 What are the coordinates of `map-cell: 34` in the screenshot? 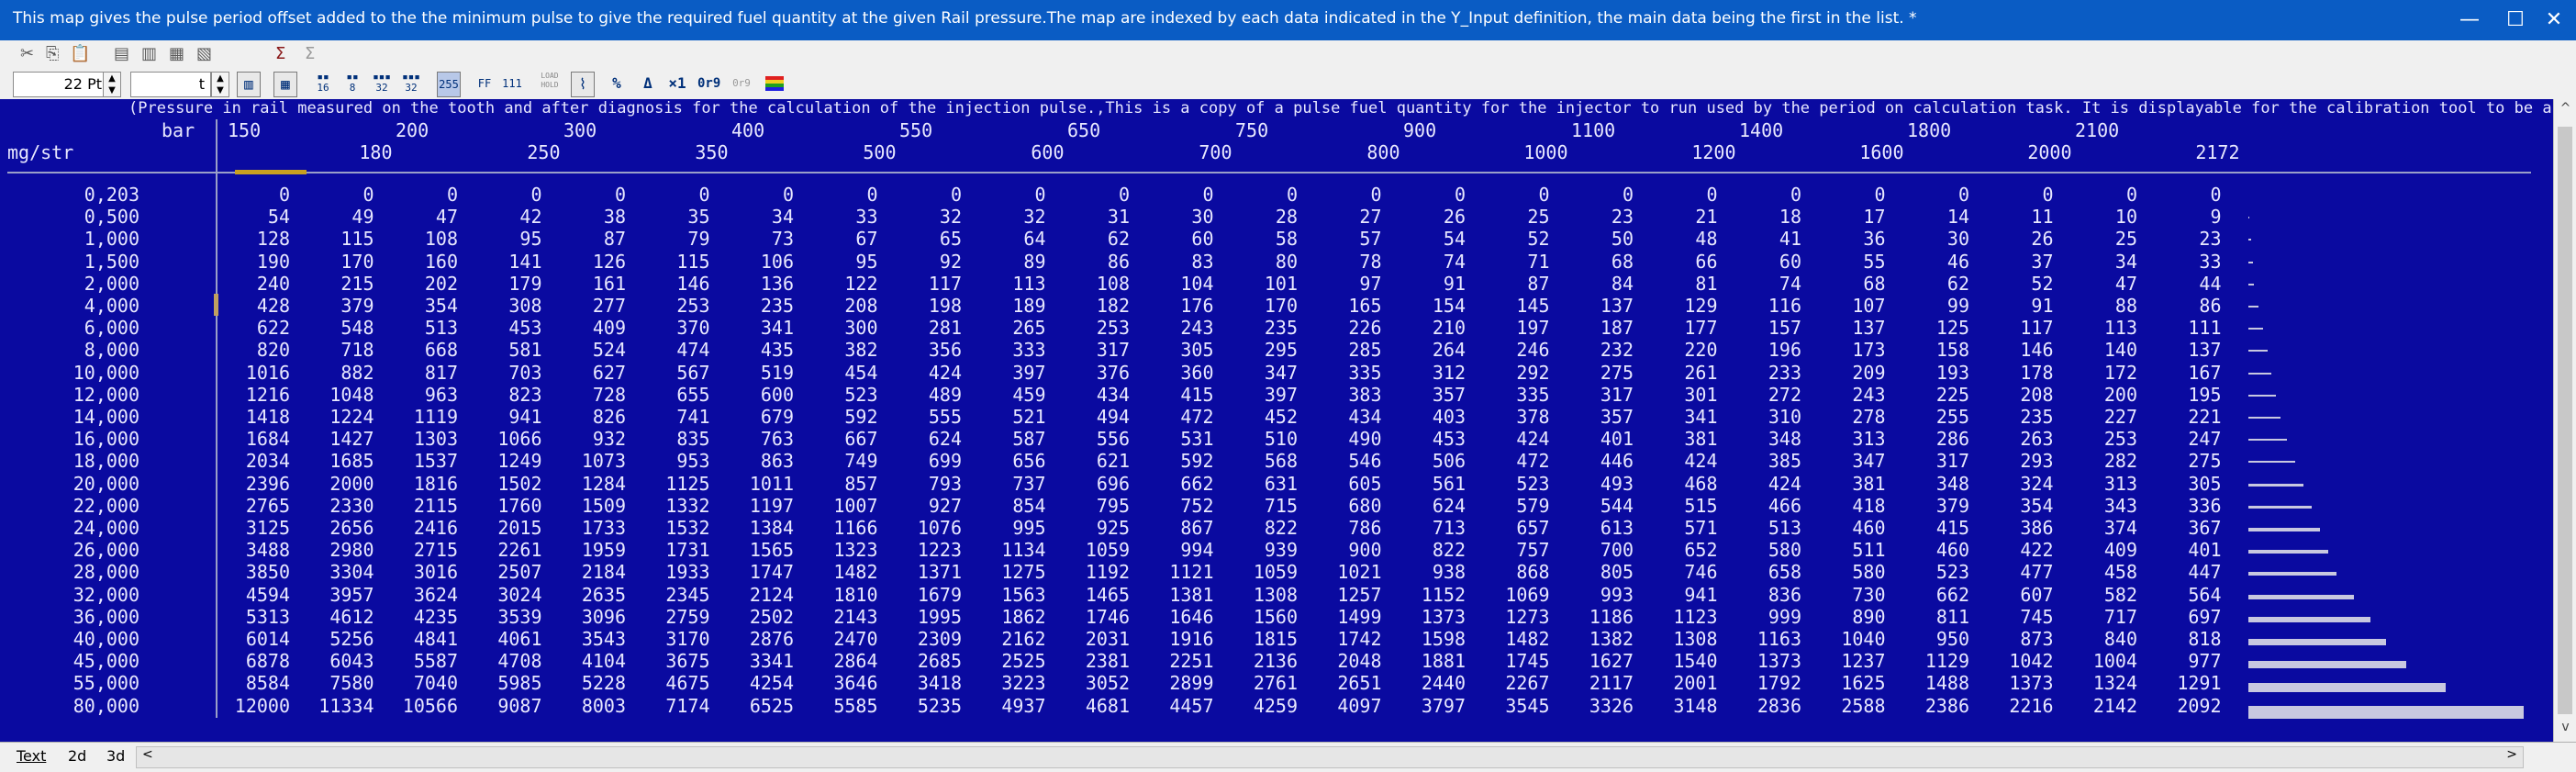 It's located at (2100, 262).